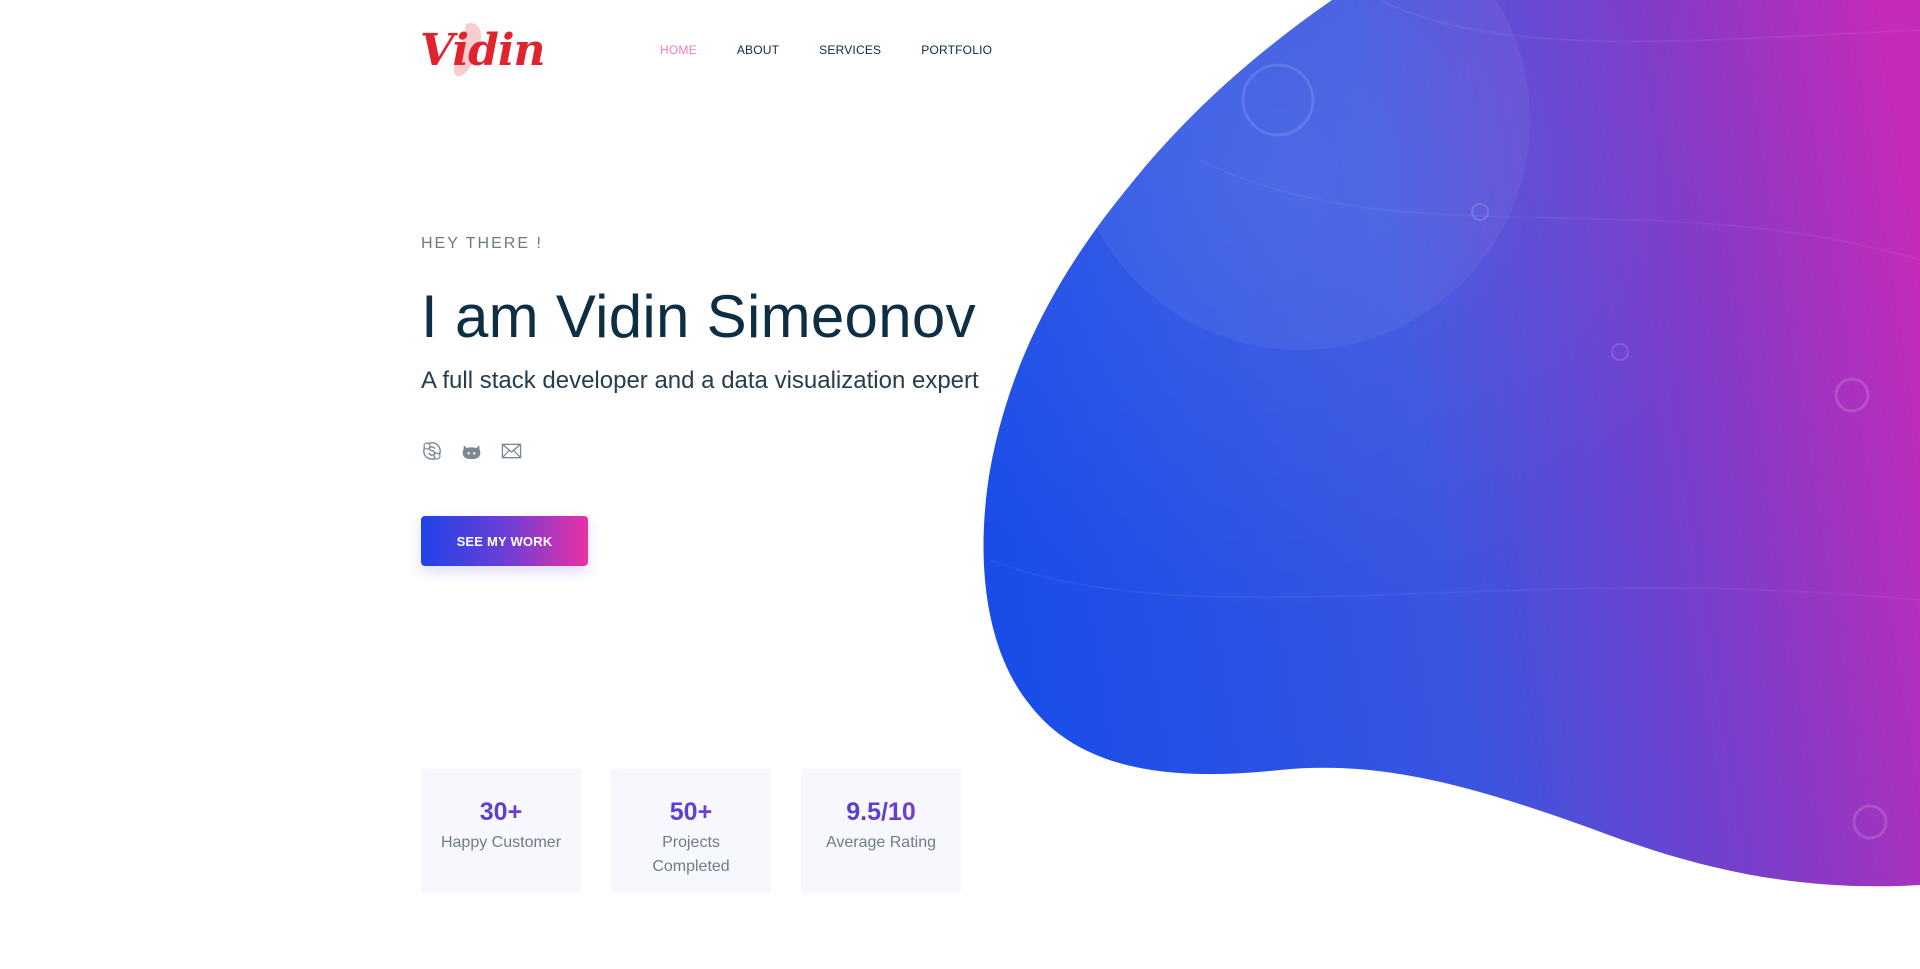 The width and height of the screenshot is (1920, 969). What do you see at coordinates (482, 243) in the screenshot?
I see `hero-eyebrow: HEY THERE !` at bounding box center [482, 243].